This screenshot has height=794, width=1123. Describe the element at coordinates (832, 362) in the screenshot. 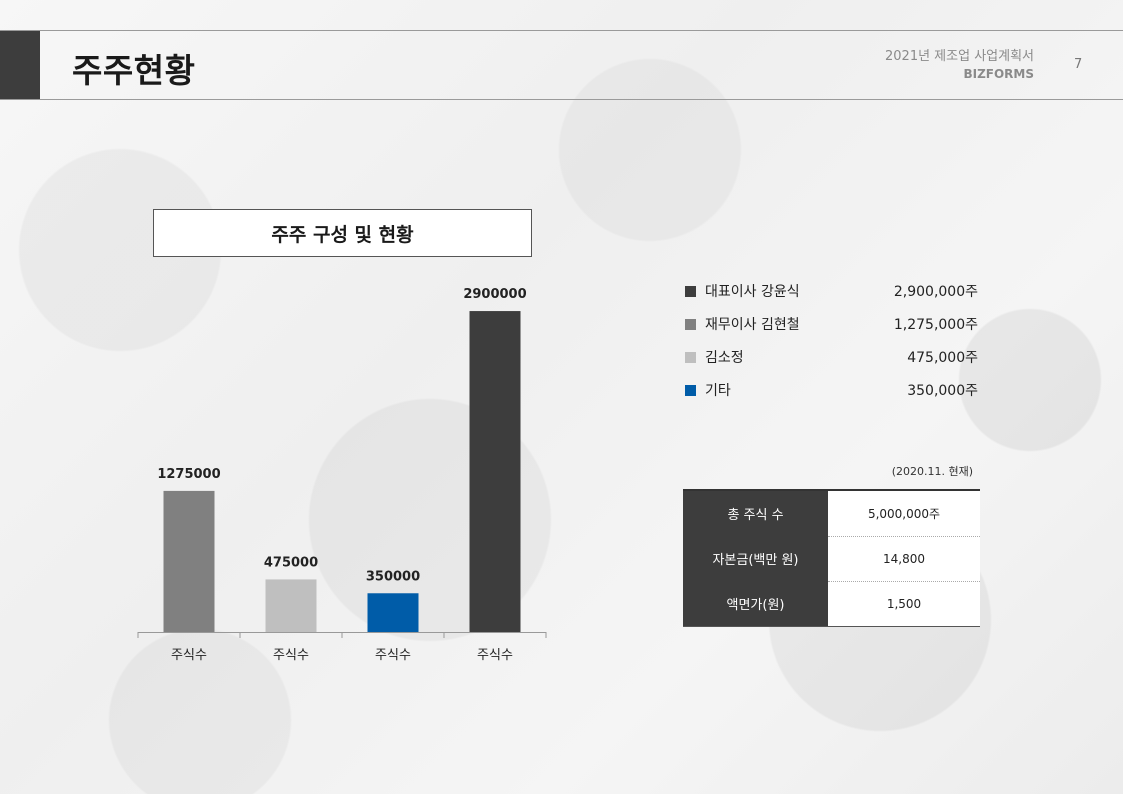

I see `legend-item: 김소정 475,000주` at that location.